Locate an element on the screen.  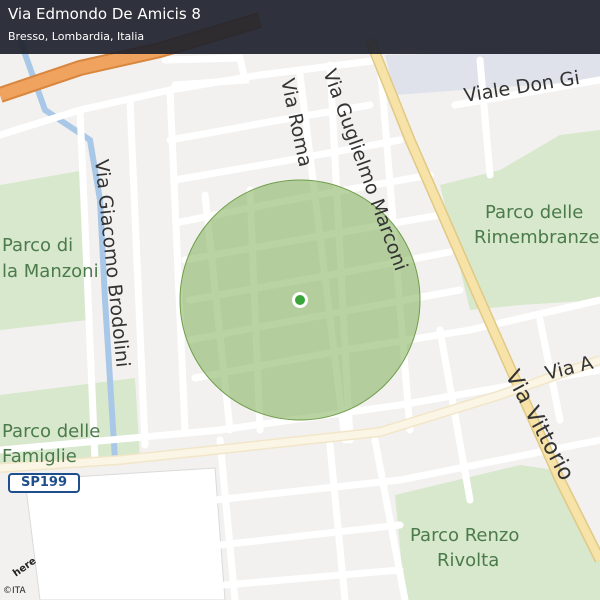
map-credit: ©ITA is located at coordinates (14, 591).